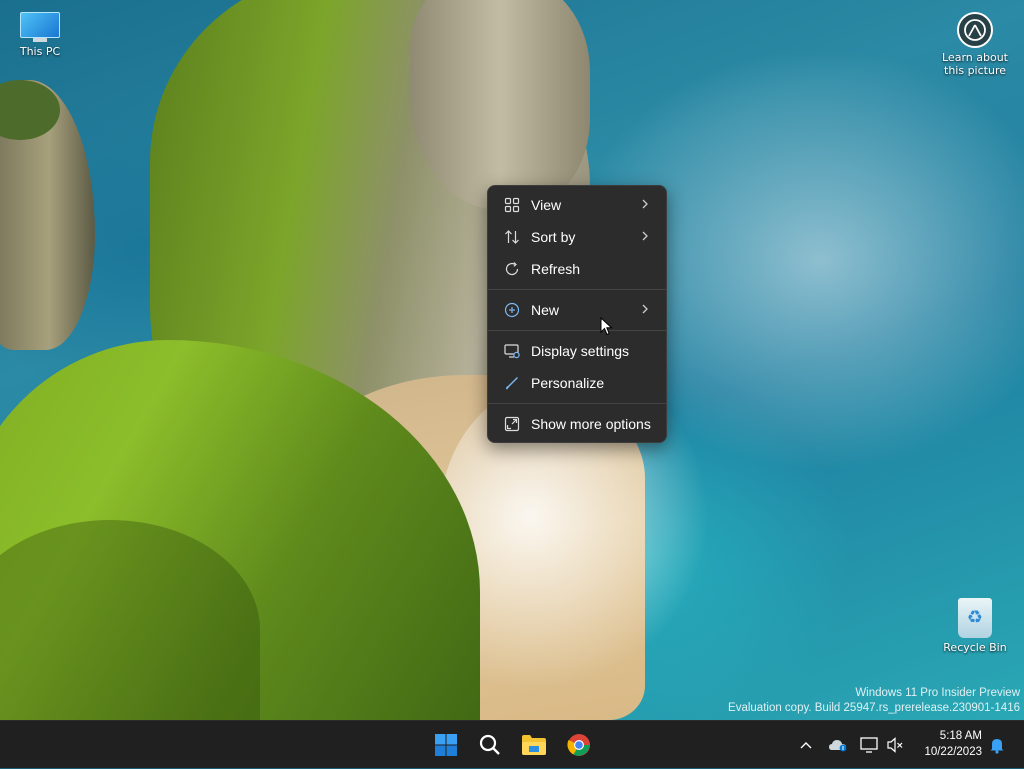 Image resolution: width=1024 pixels, height=769 pixels. I want to click on notification-center-button, so click(997, 745).